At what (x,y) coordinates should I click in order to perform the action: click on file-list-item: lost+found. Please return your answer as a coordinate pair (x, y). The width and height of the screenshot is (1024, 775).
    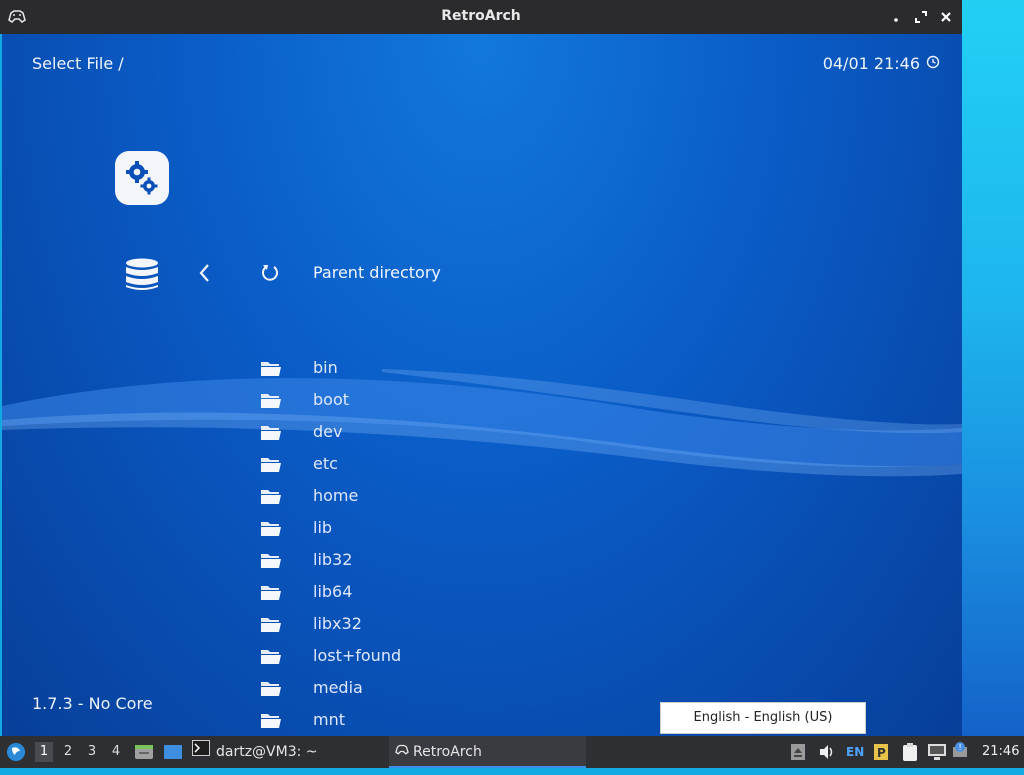
    Looking at the image, I should click on (460, 656).